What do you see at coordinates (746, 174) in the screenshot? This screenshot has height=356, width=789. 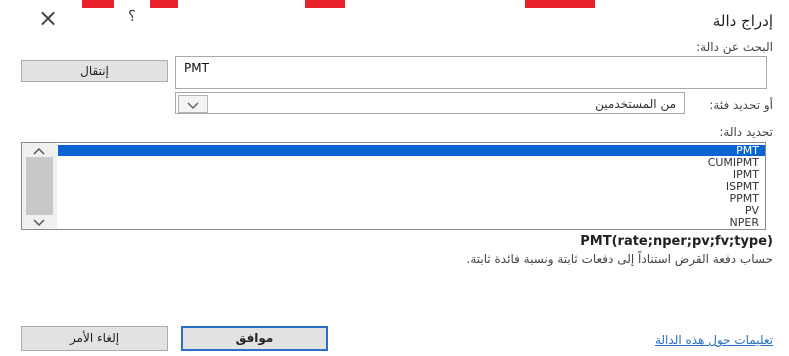 I see `list-item: IPMT` at bounding box center [746, 174].